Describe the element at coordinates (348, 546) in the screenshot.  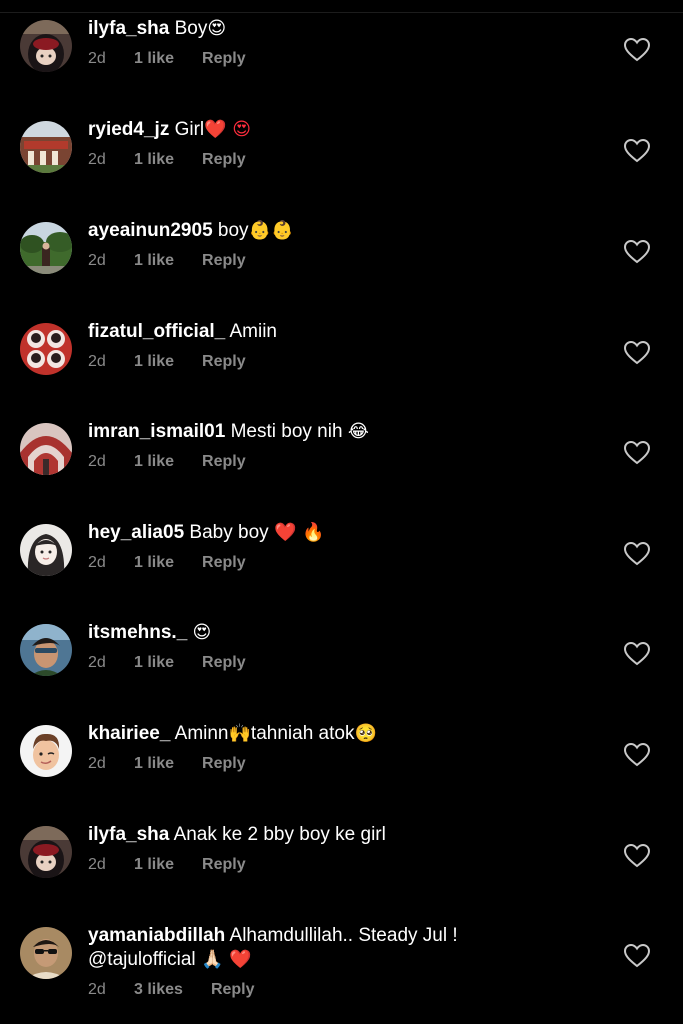
I see `comment-body: hey_alia05 Baby boy ❤️ 🔥 2d 1 like Reply` at that location.